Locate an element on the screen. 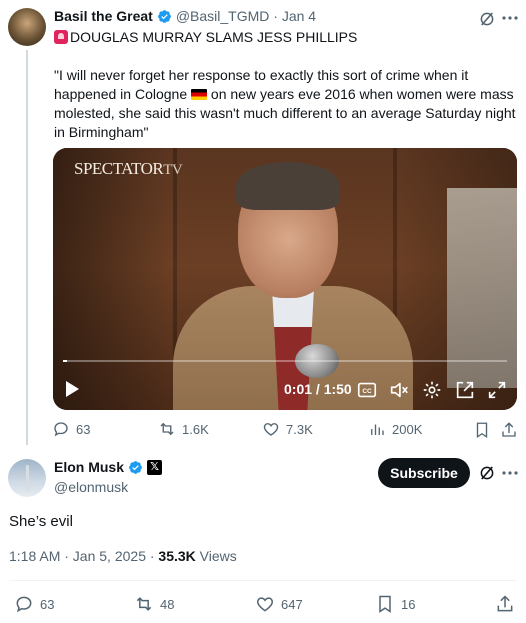  video-controls: 0:01 / 1:50 CC is located at coordinates (285, 390).